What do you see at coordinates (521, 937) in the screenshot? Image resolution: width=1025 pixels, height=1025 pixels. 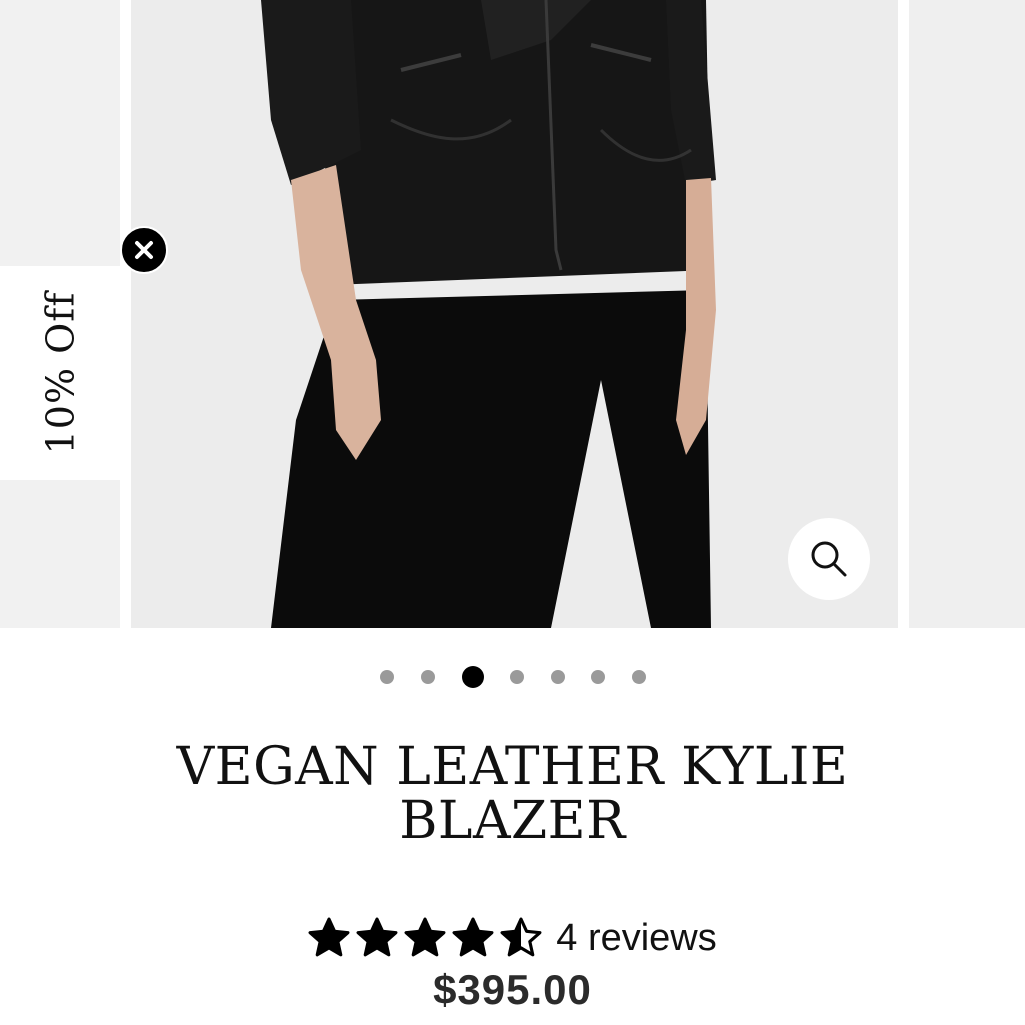 I see `star-half-icon` at bounding box center [521, 937].